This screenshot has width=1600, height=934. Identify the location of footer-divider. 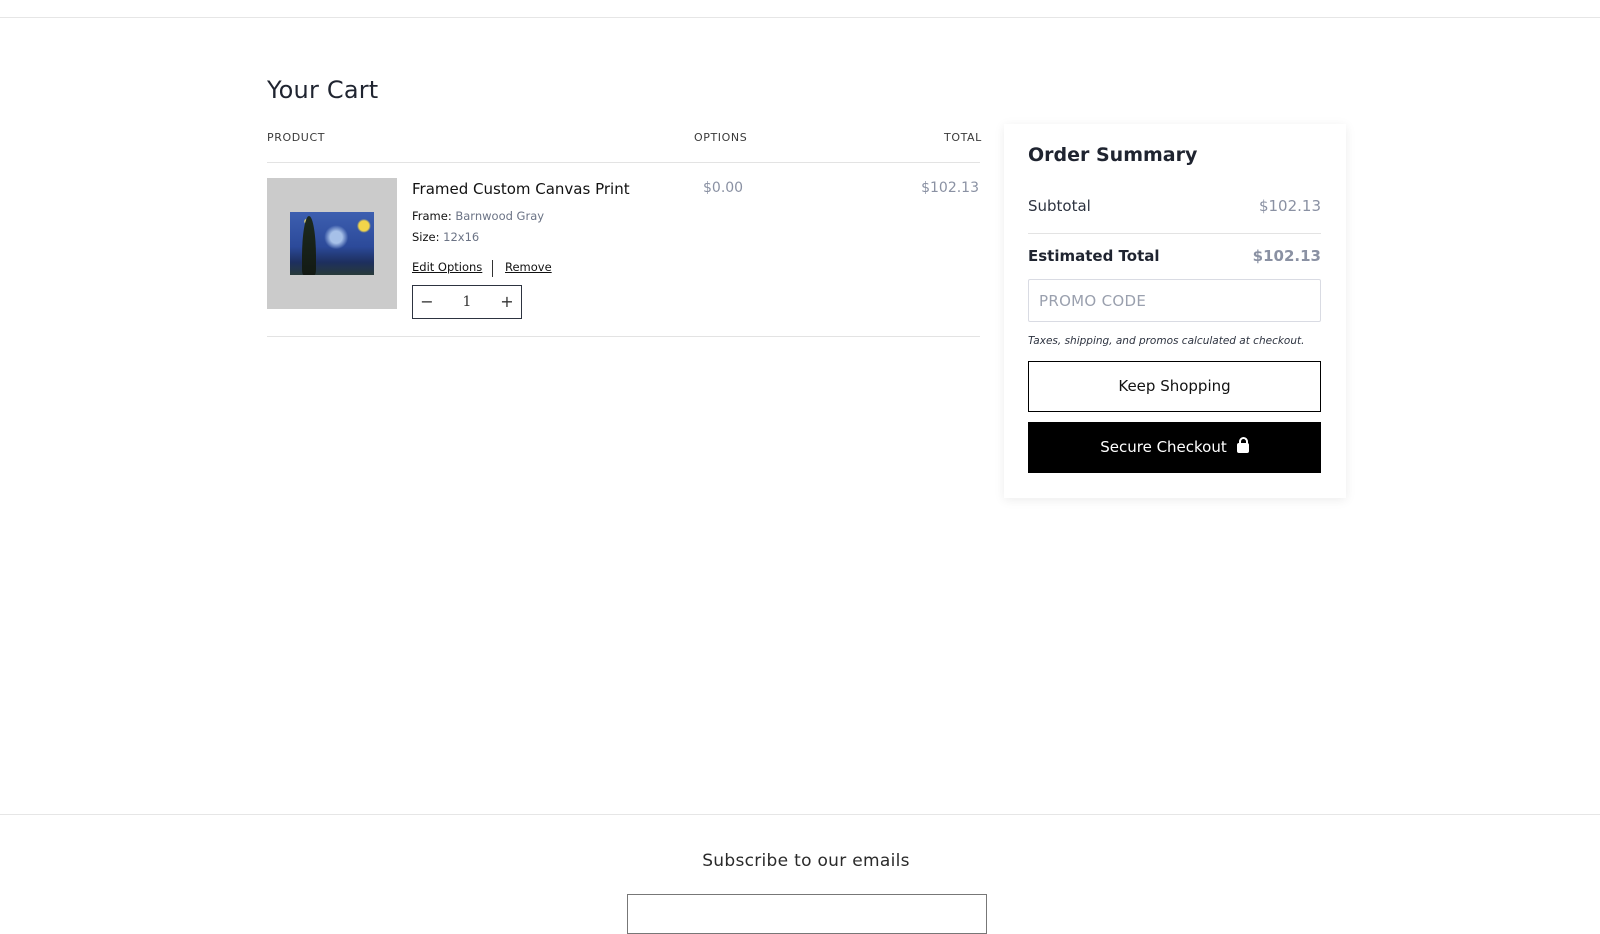
(800, 814).